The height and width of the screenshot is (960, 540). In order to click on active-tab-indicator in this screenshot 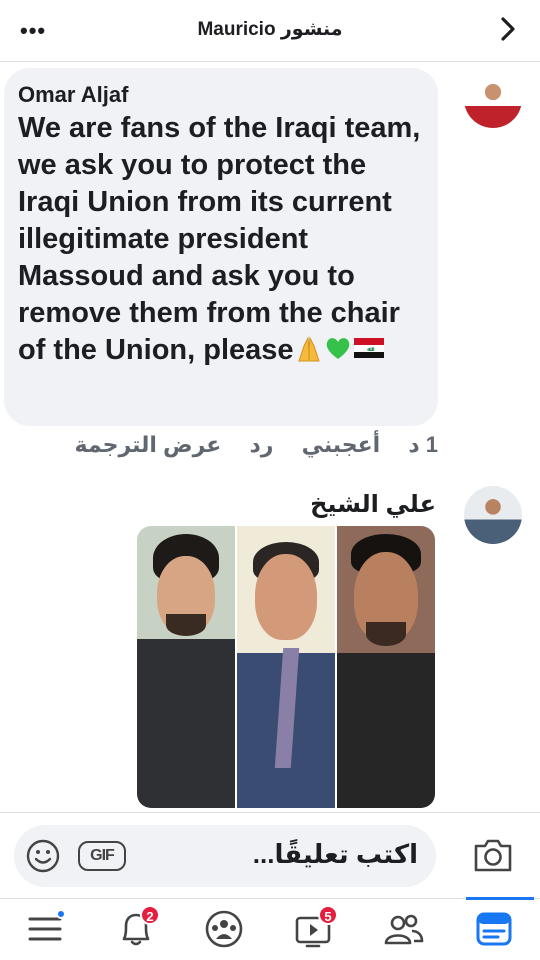, I will do `click(500, 898)`.